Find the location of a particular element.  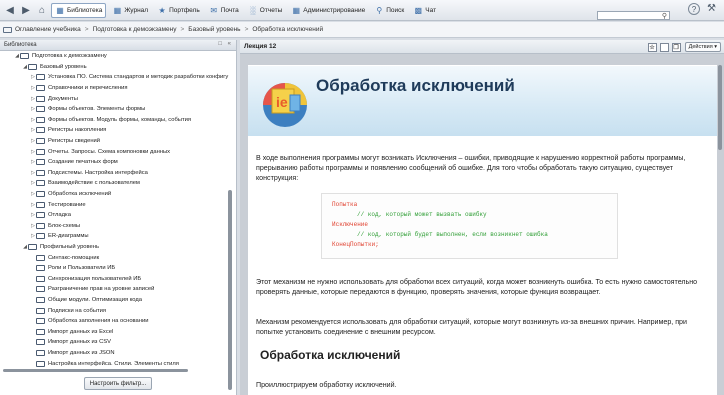

tree-item: Общие модули. Оптимизация кода is located at coordinates (118, 300).